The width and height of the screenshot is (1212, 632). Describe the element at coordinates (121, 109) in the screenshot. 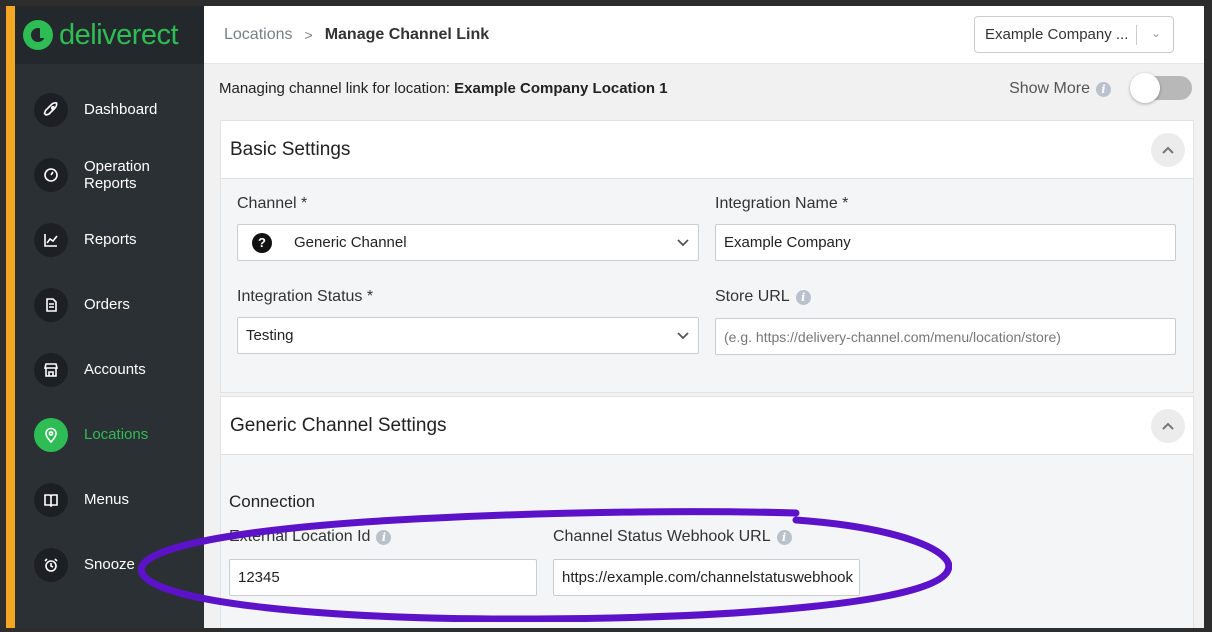

I see `sidebar-item-label: Dashboard` at that location.